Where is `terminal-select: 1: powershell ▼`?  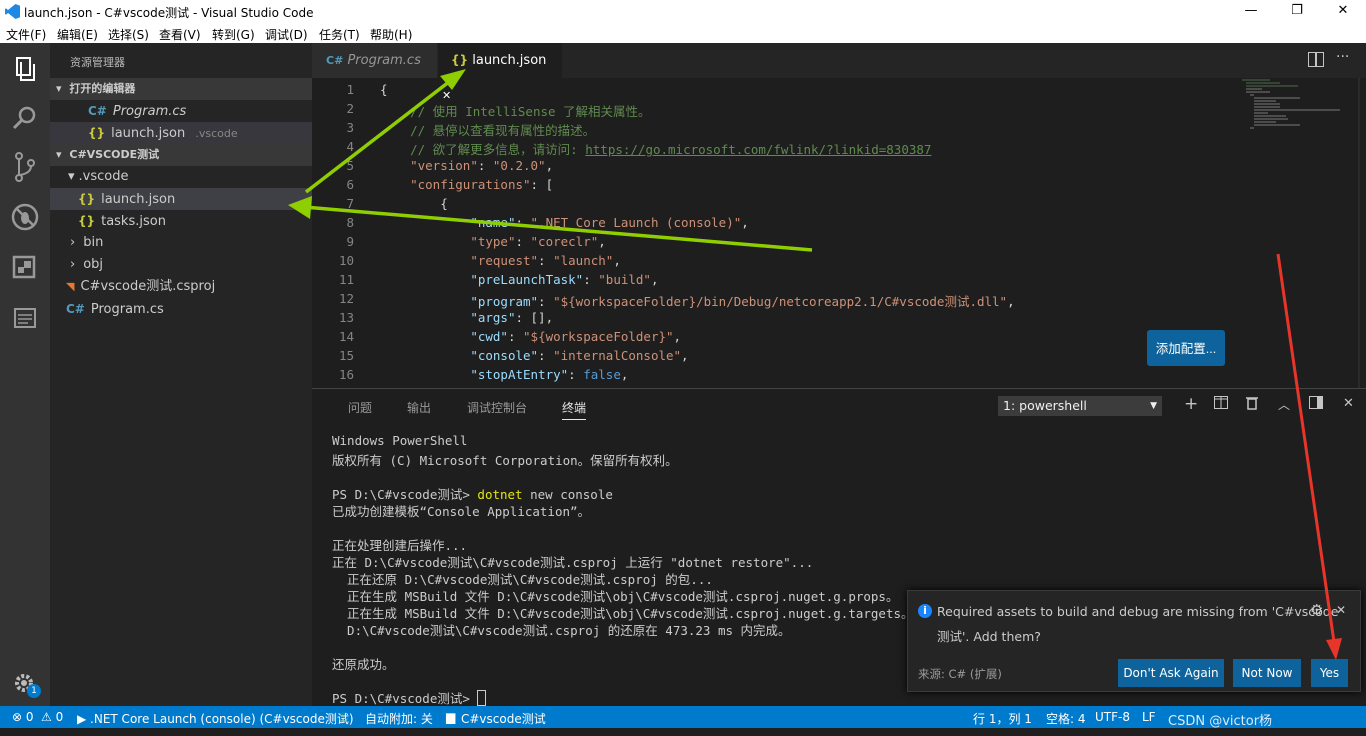 terminal-select: 1: powershell ▼ is located at coordinates (1080, 406).